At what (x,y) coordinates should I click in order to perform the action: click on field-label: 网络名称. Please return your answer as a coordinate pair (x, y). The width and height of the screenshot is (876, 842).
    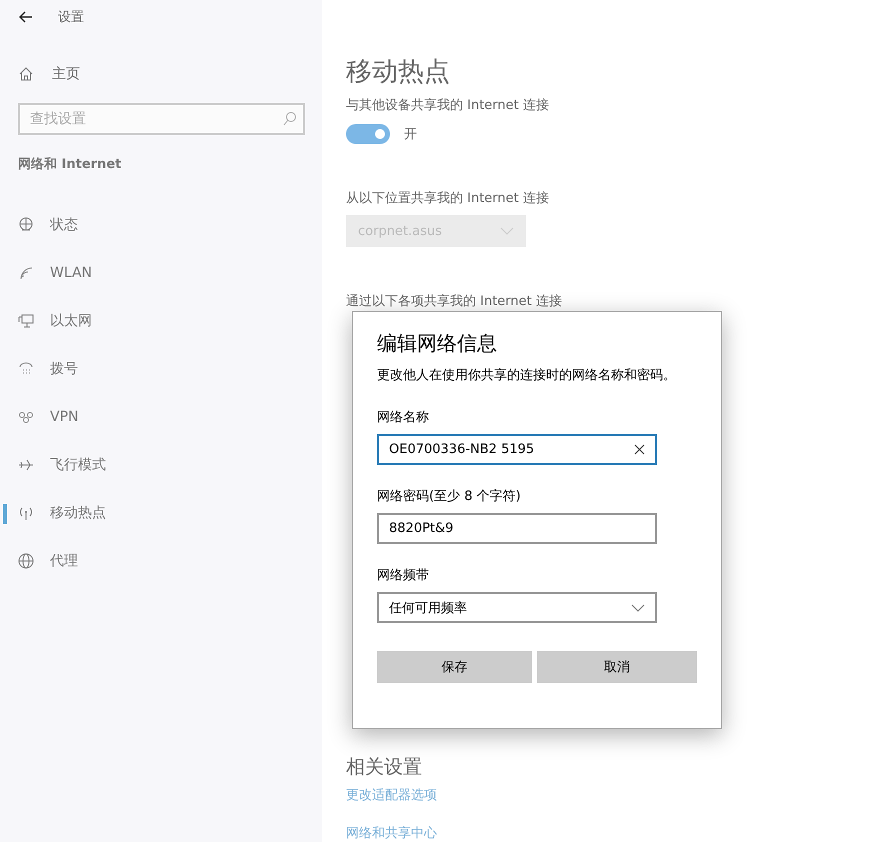
    Looking at the image, I should click on (403, 417).